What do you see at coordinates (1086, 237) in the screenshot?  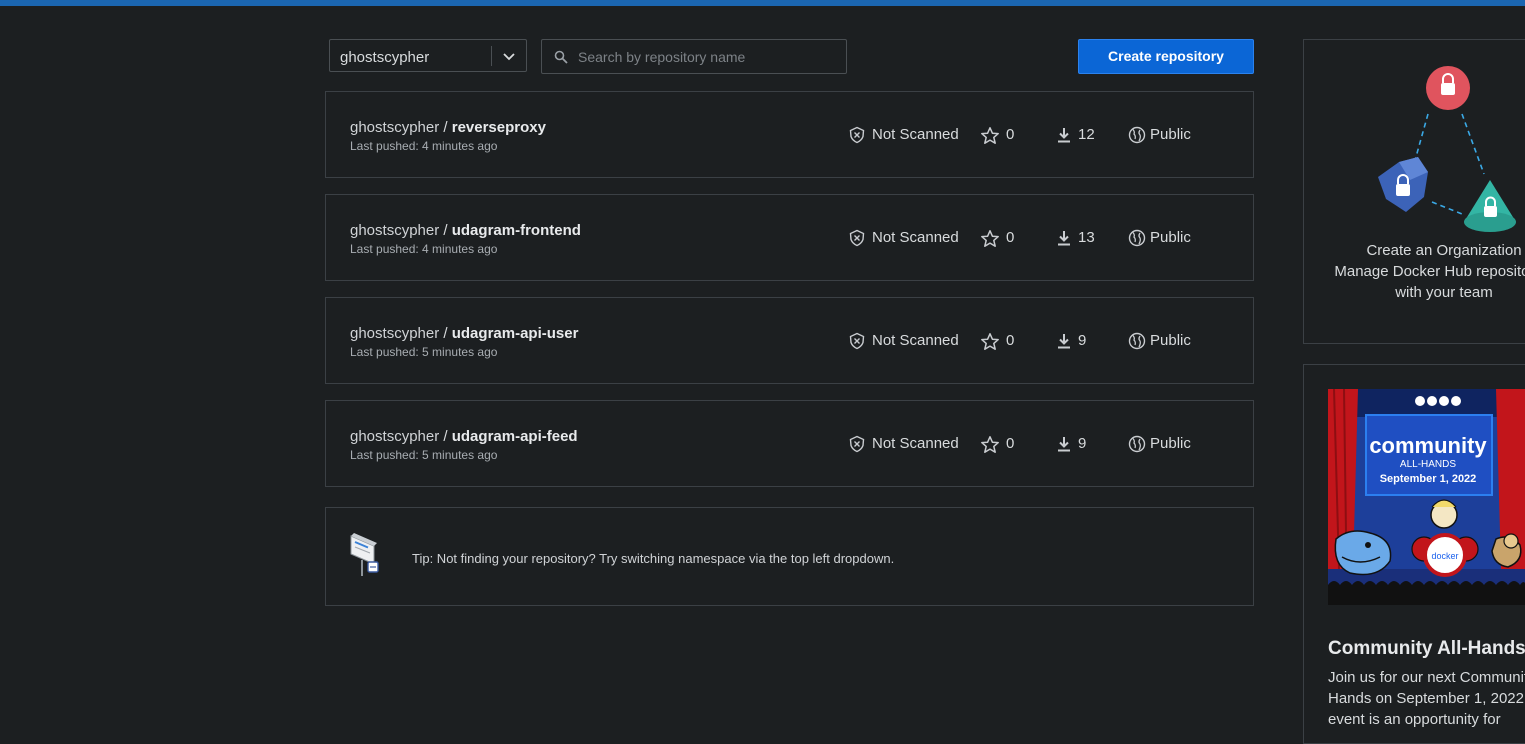 I see `pull-count-value: 13` at bounding box center [1086, 237].